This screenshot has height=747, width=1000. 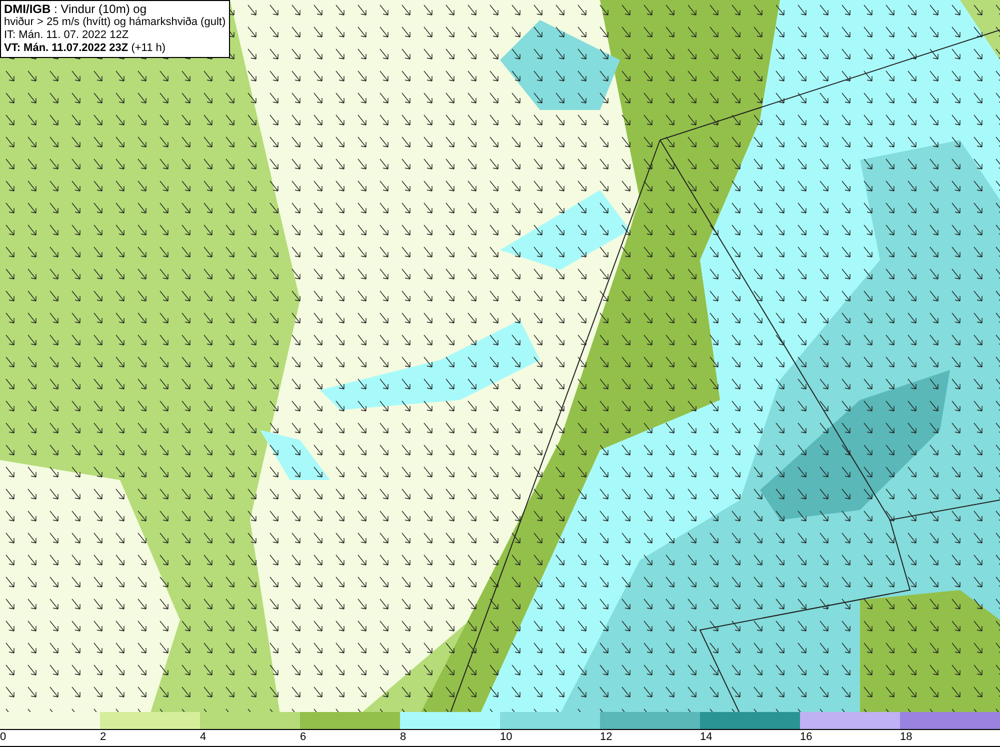 What do you see at coordinates (85, 48) in the screenshot?
I see `info-text: VT: Mán. 11.07.2022 23Z (+11 h)` at bounding box center [85, 48].